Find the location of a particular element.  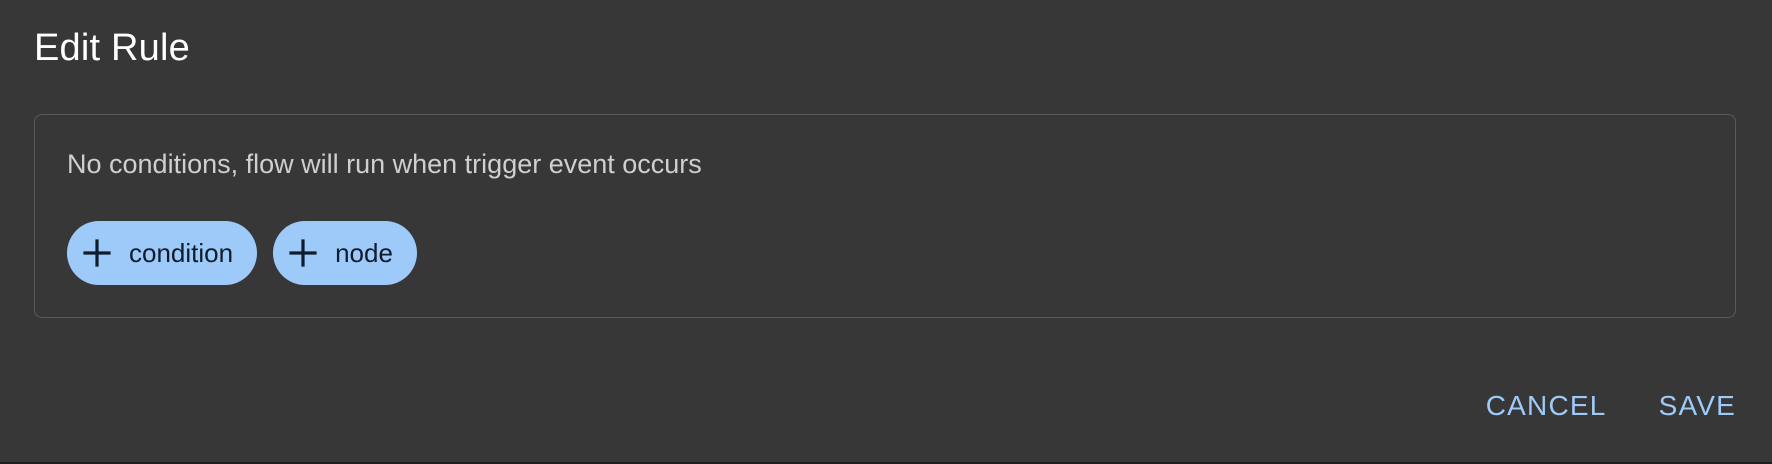

add-chip-row: condition node is located at coordinates (242, 253).